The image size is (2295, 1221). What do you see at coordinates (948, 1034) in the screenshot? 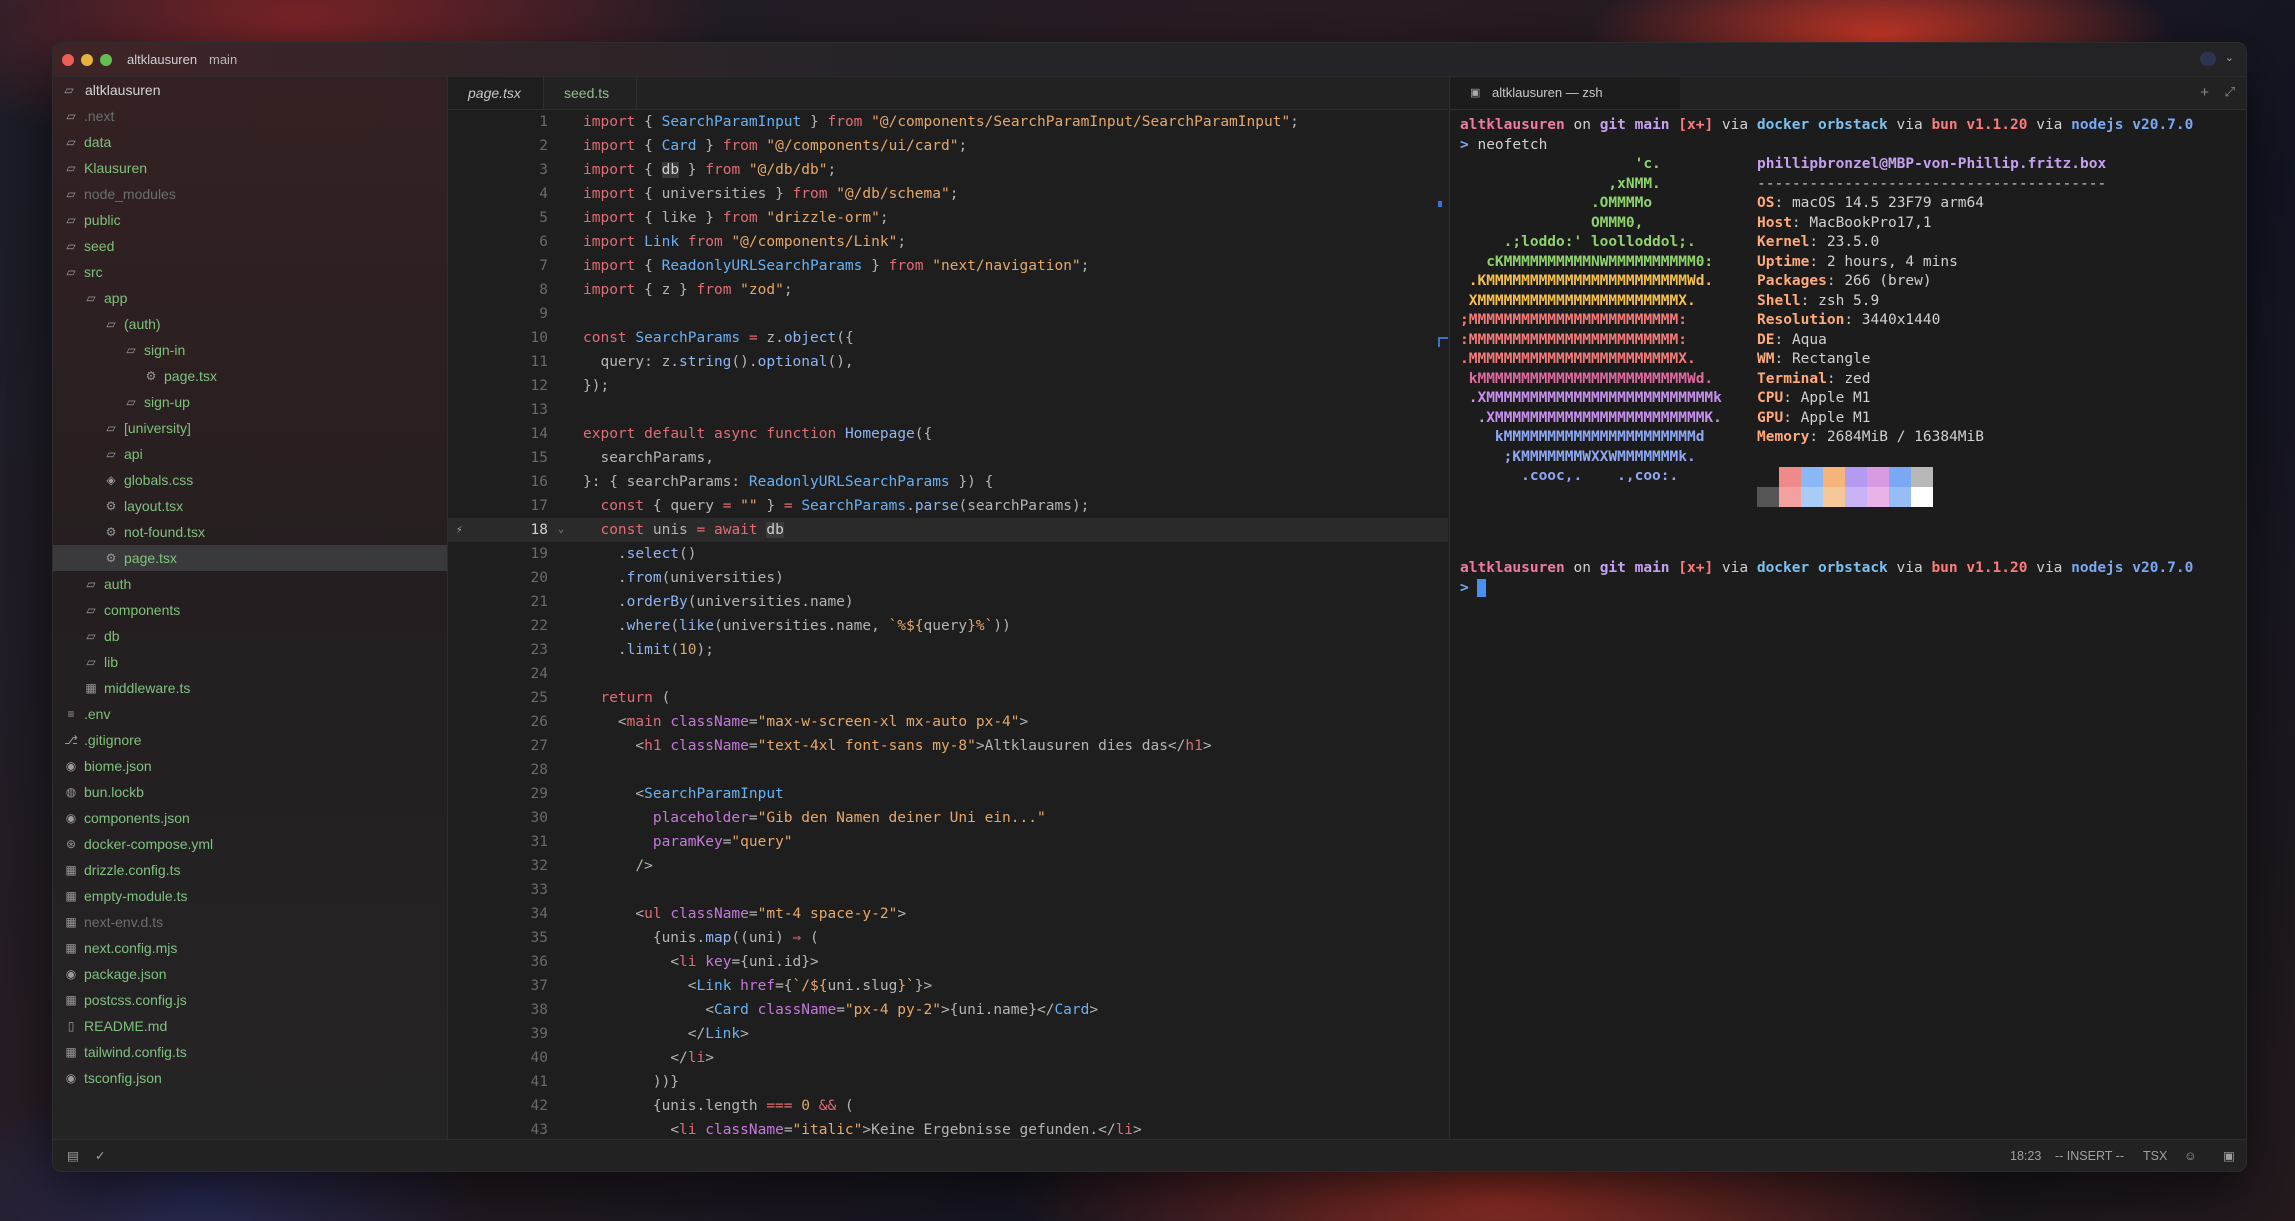
I see `code-line: 39 </Link>` at bounding box center [948, 1034].